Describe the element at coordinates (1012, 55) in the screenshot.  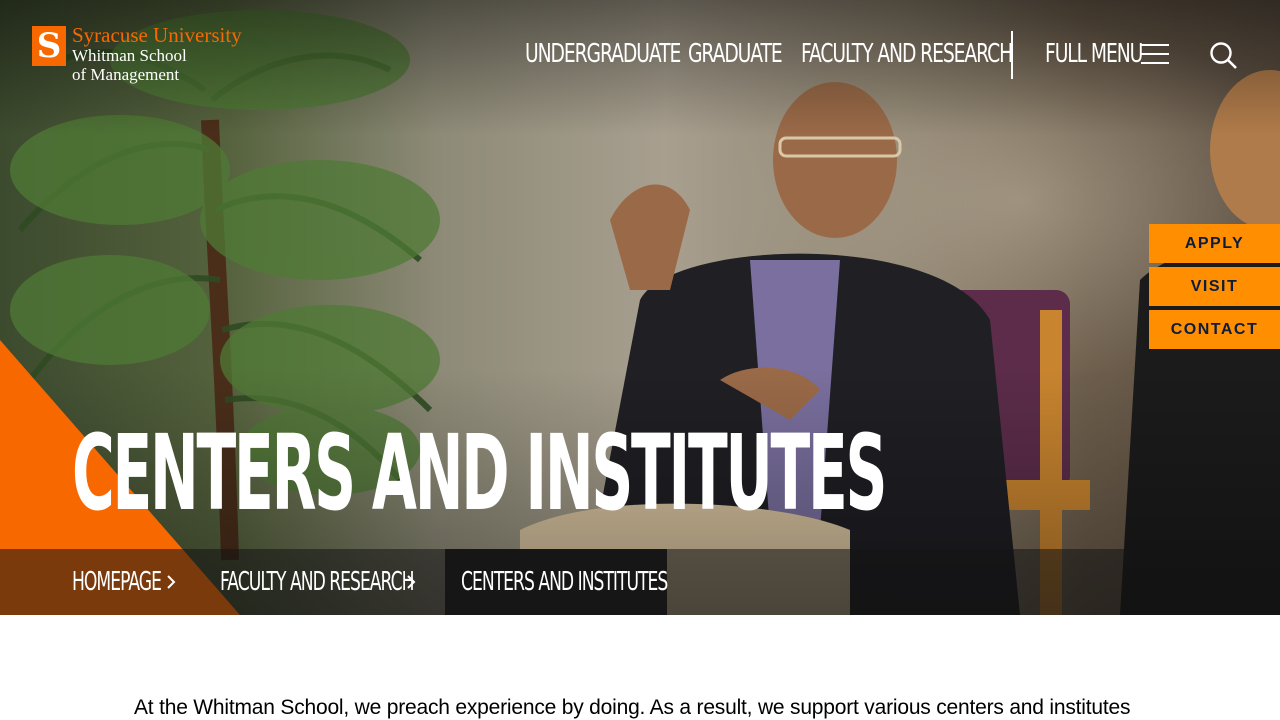
I see `nav-divider` at that location.